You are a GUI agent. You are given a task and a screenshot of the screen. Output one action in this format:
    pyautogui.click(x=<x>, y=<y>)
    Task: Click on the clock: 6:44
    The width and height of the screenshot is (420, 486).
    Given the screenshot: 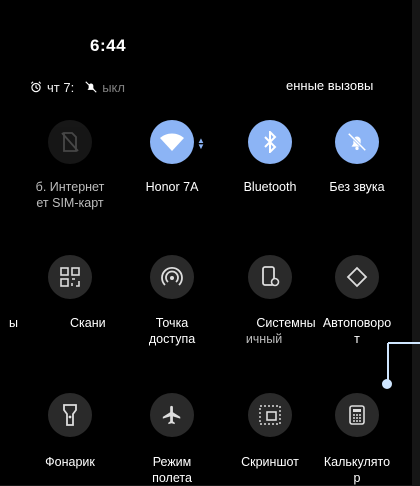 What is the action you would take?
    pyautogui.click(x=108, y=45)
    